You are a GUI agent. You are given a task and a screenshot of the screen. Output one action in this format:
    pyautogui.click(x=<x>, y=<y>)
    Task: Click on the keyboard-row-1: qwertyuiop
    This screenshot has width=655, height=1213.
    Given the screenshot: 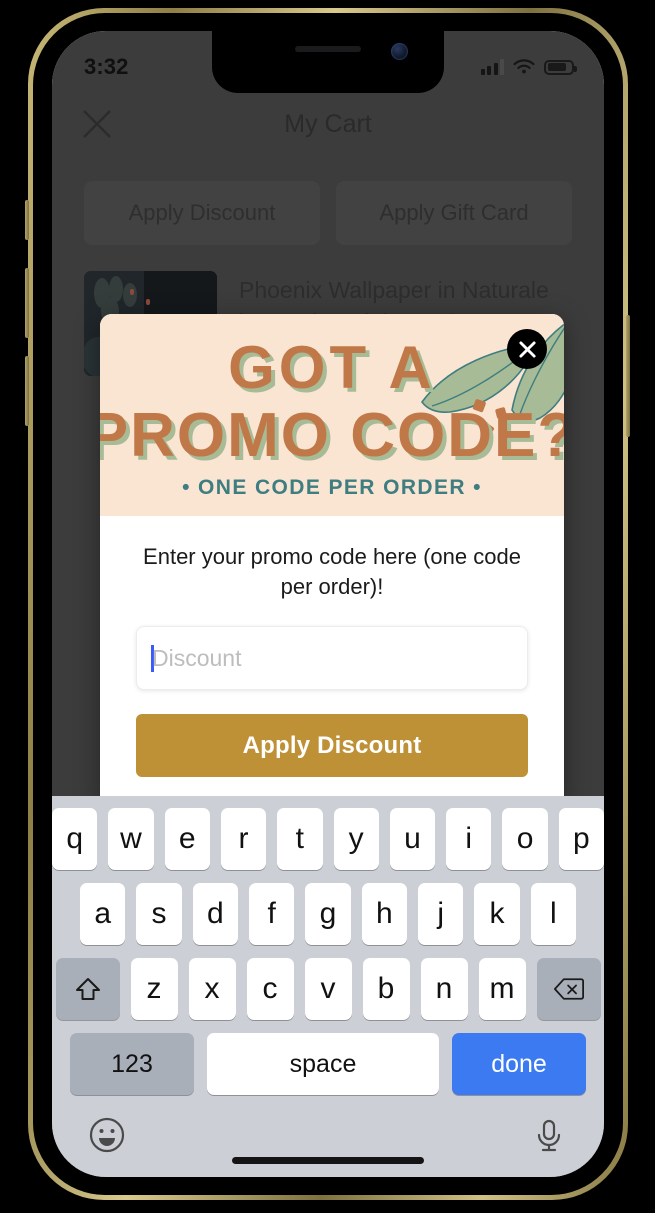 What is the action you would take?
    pyautogui.click(x=328, y=839)
    